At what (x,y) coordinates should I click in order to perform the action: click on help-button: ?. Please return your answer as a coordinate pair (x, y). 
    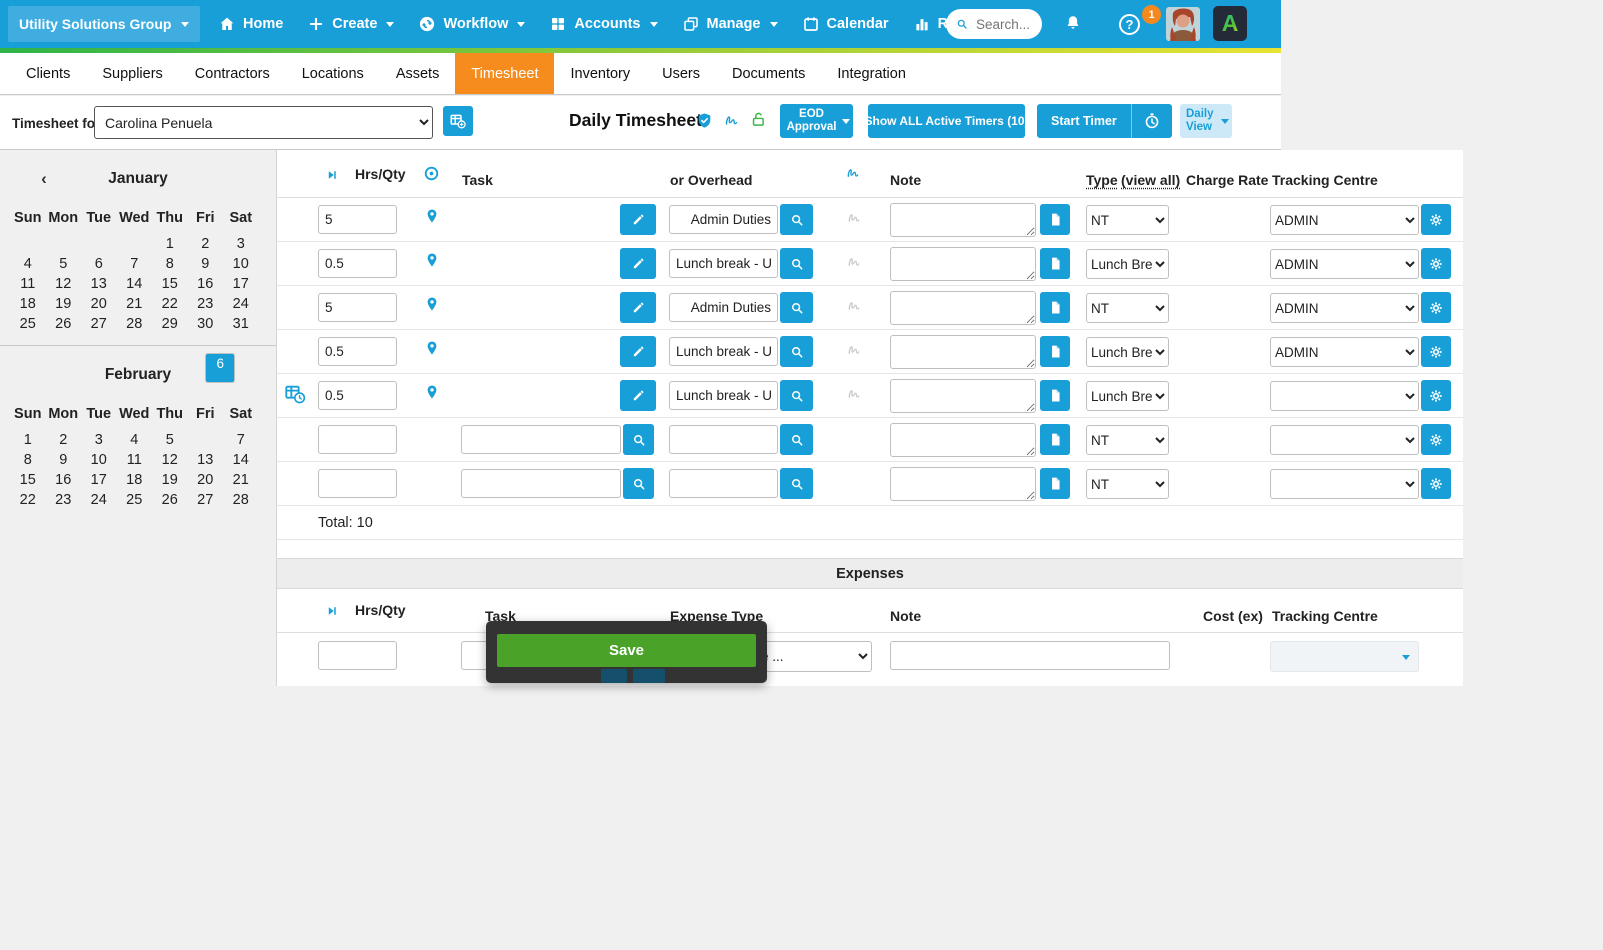
    Looking at the image, I should click on (1129, 24).